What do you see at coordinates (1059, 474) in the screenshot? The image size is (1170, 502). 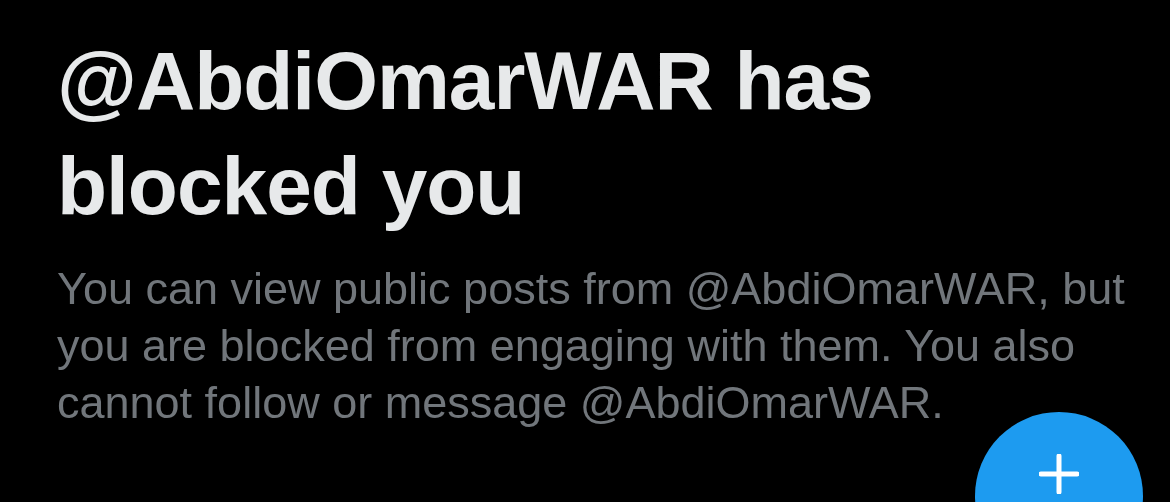 I see `plus-icon` at bounding box center [1059, 474].